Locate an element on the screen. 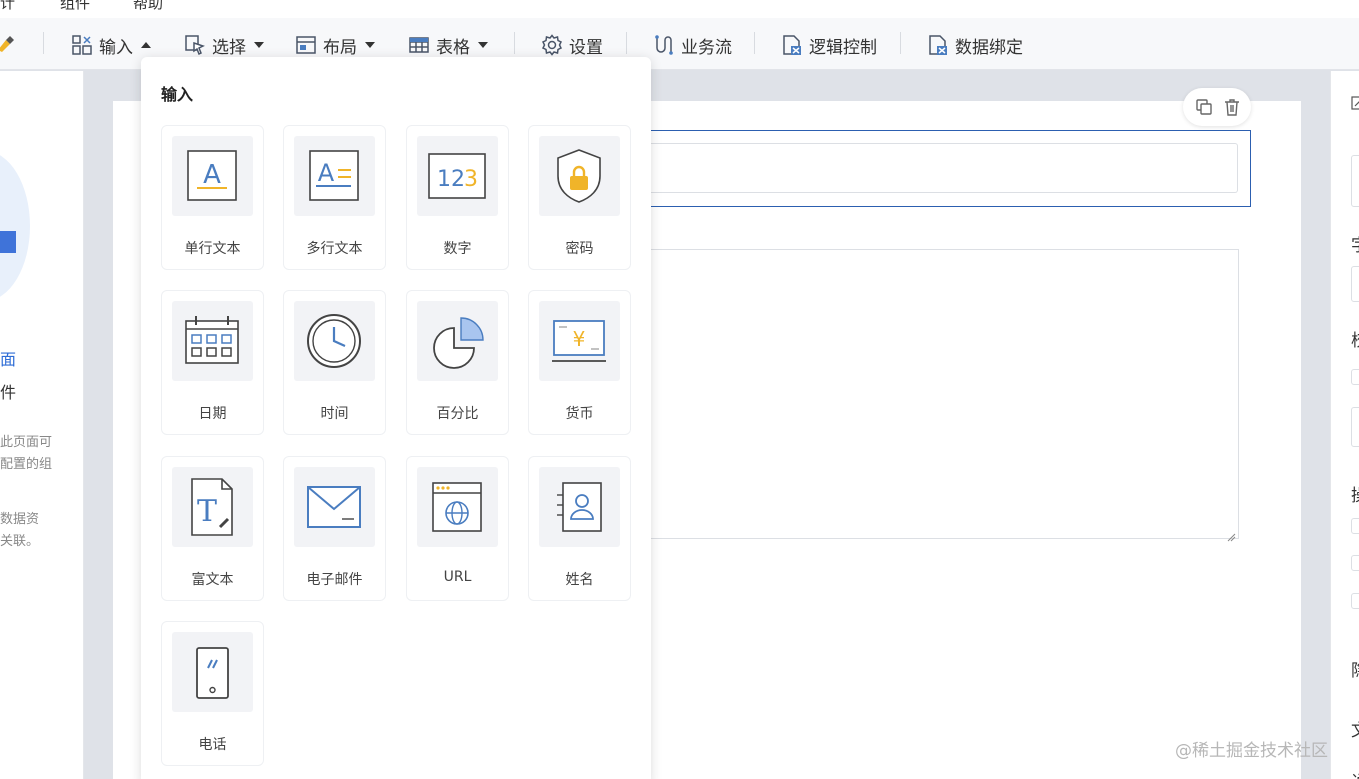 Image resolution: width=1359 pixels, height=779 pixels. component-tile-time: 时间 is located at coordinates (334, 362).